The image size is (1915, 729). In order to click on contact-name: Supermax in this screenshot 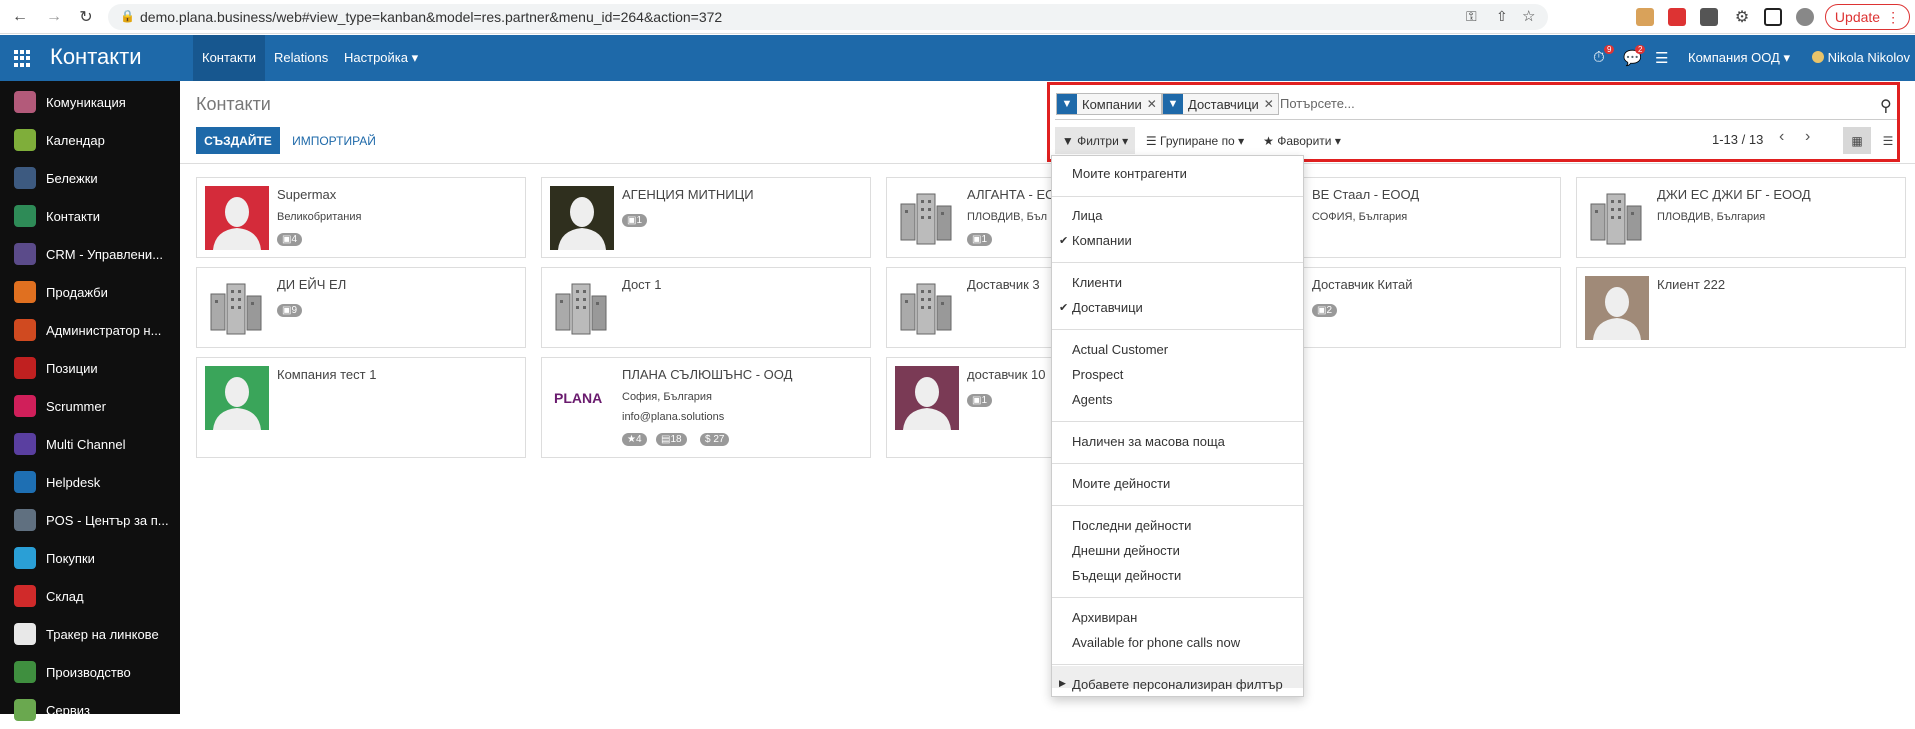, I will do `click(307, 194)`.